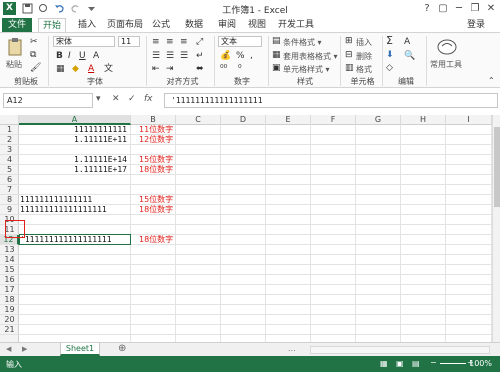  I want to click on conditional-formatting-button: 条件格式 ▾, so click(302, 42).